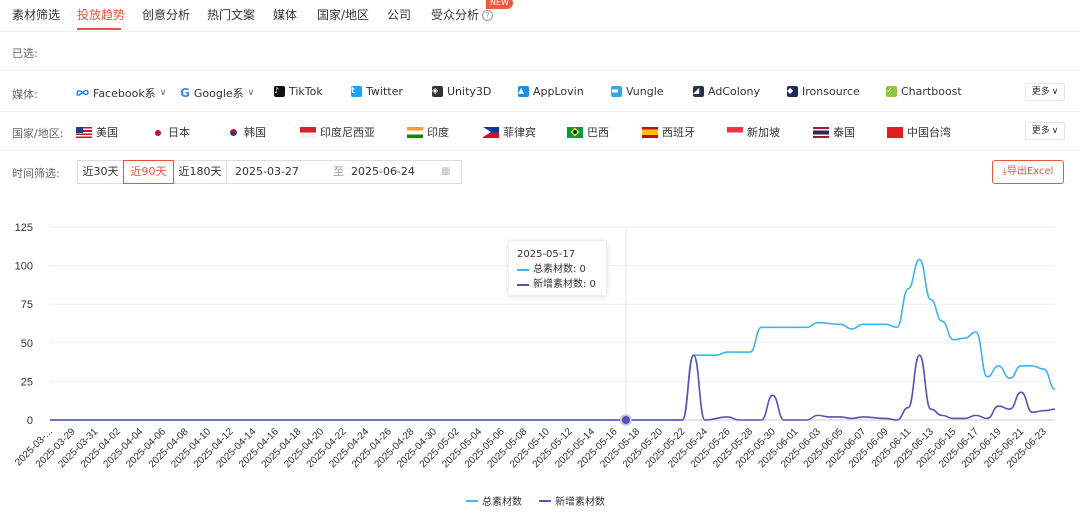 The height and width of the screenshot is (517, 1080). What do you see at coordinates (519, 132) in the screenshot?
I see `country-item-label: 菲律宾` at bounding box center [519, 132].